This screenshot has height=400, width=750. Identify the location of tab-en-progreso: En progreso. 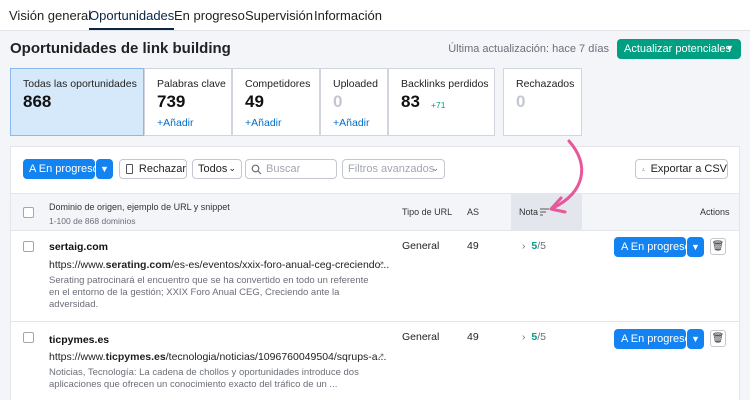
(209, 15).